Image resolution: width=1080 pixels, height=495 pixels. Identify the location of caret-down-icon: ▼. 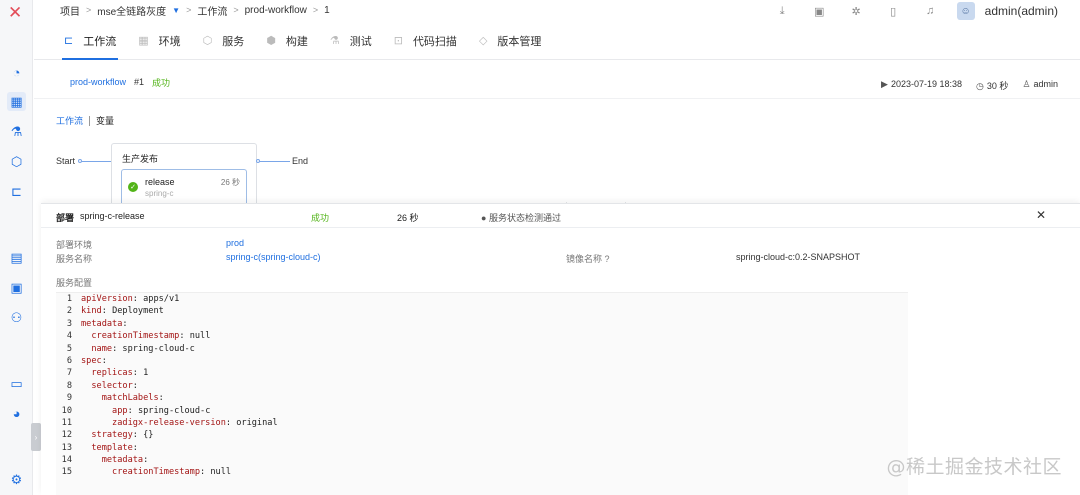
(176, 10).